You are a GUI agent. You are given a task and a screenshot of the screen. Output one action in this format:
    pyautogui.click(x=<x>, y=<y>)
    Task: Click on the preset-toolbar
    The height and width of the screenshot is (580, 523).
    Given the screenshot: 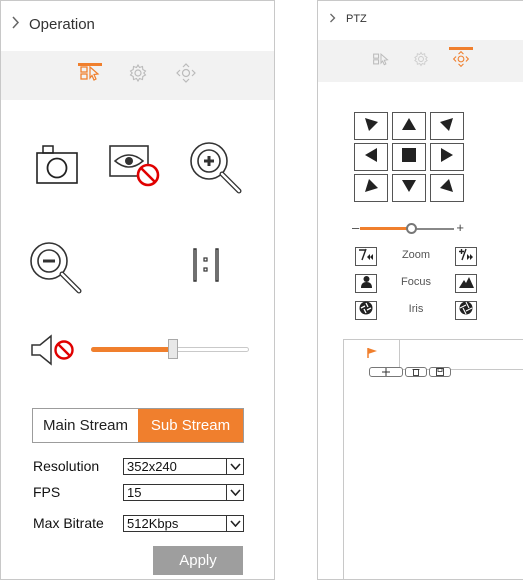 What is the action you would take?
    pyautogui.click(x=410, y=372)
    